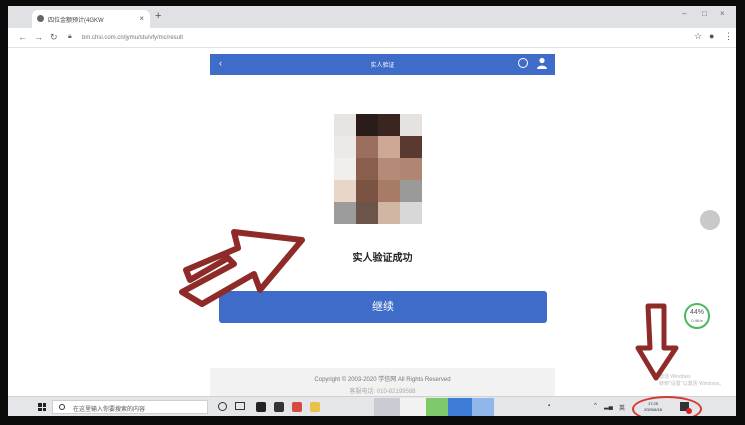 The image size is (745, 425). I want to click on forward-icon: →, so click(38, 37).